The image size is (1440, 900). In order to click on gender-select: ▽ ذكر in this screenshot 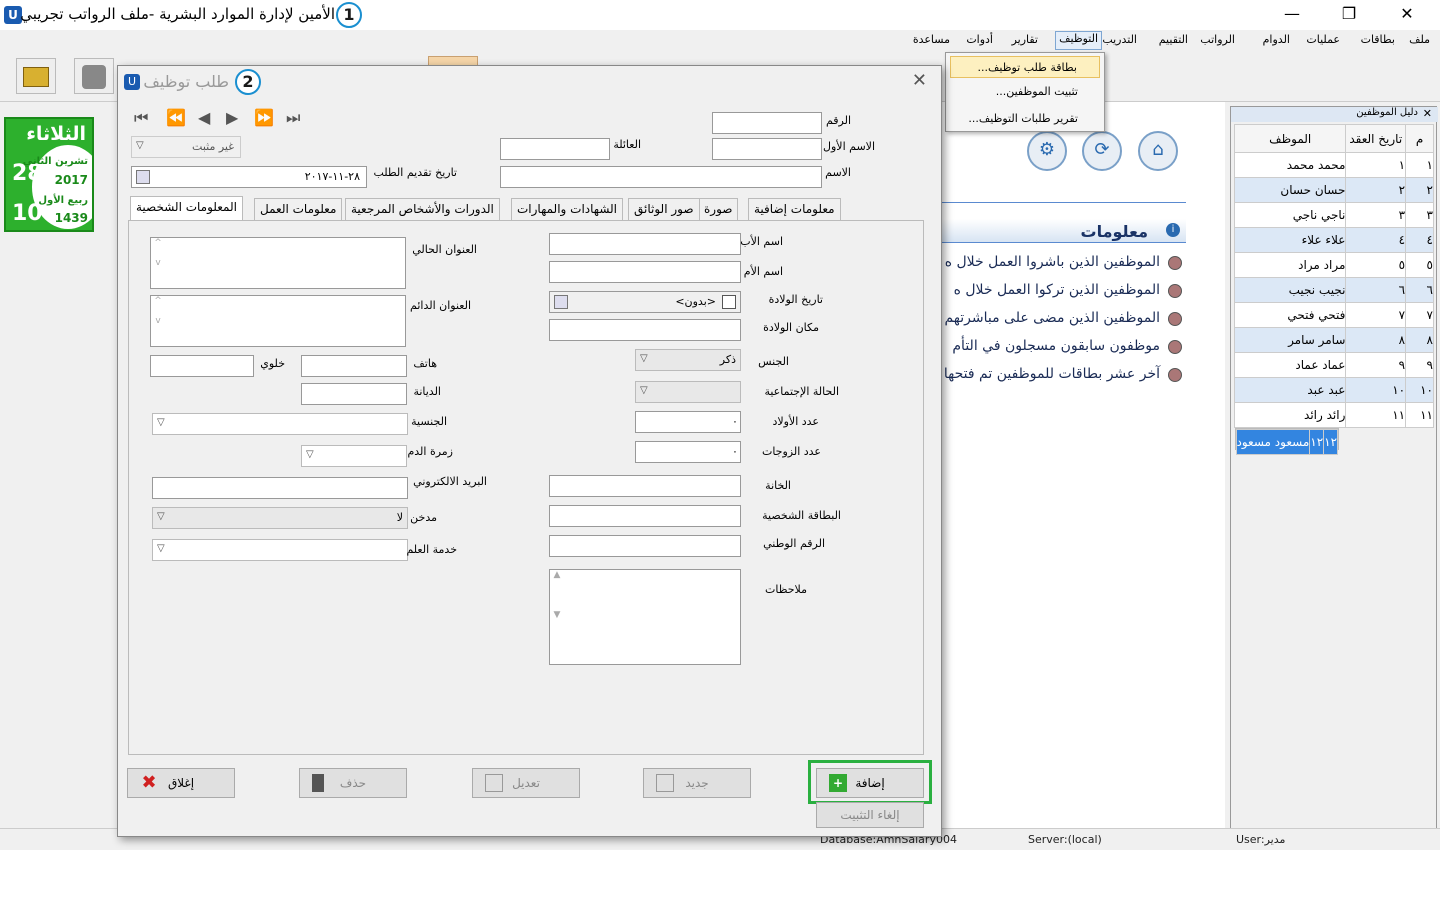, I will do `click(688, 360)`.